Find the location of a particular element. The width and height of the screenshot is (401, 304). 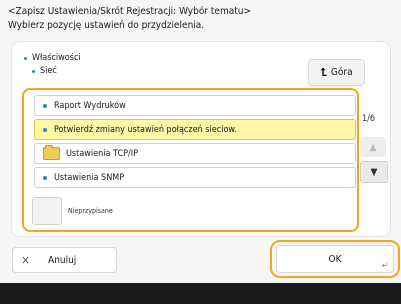

list-item-raport-wydrukow: Raport Wydruków is located at coordinates (195, 105).